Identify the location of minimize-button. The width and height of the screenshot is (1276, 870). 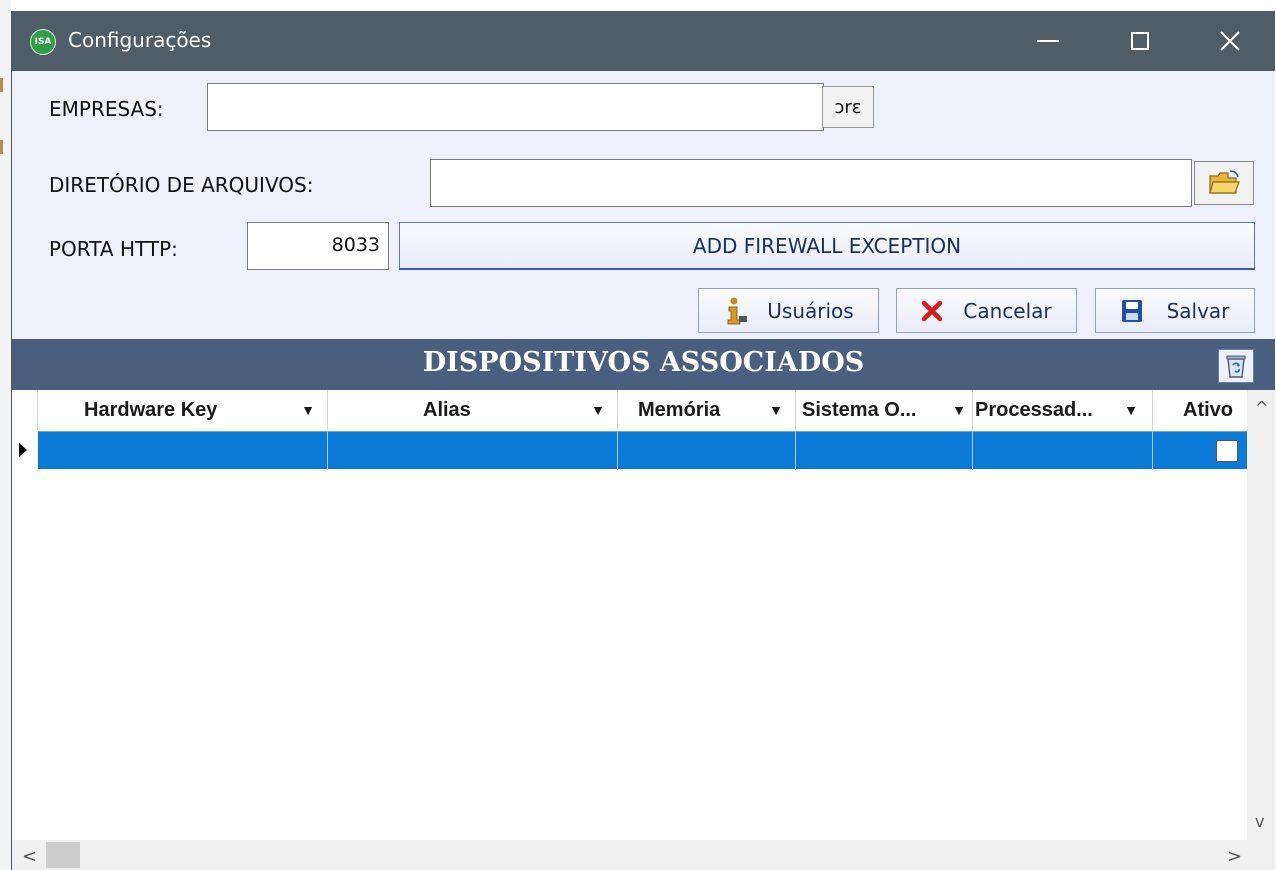
(1048, 41).